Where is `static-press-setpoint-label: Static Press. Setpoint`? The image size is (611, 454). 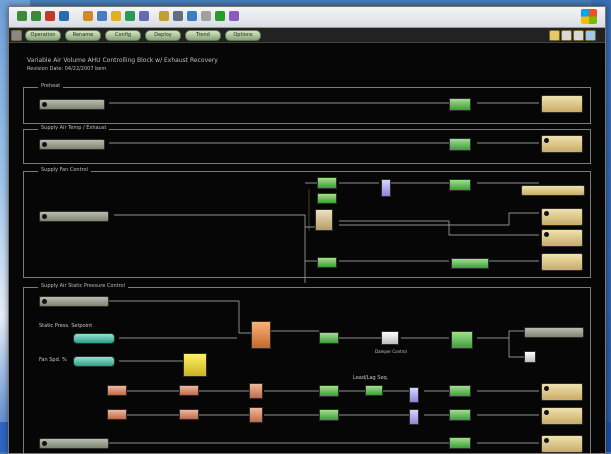 static-press-setpoint-label: Static Press. Setpoint is located at coordinates (66, 326).